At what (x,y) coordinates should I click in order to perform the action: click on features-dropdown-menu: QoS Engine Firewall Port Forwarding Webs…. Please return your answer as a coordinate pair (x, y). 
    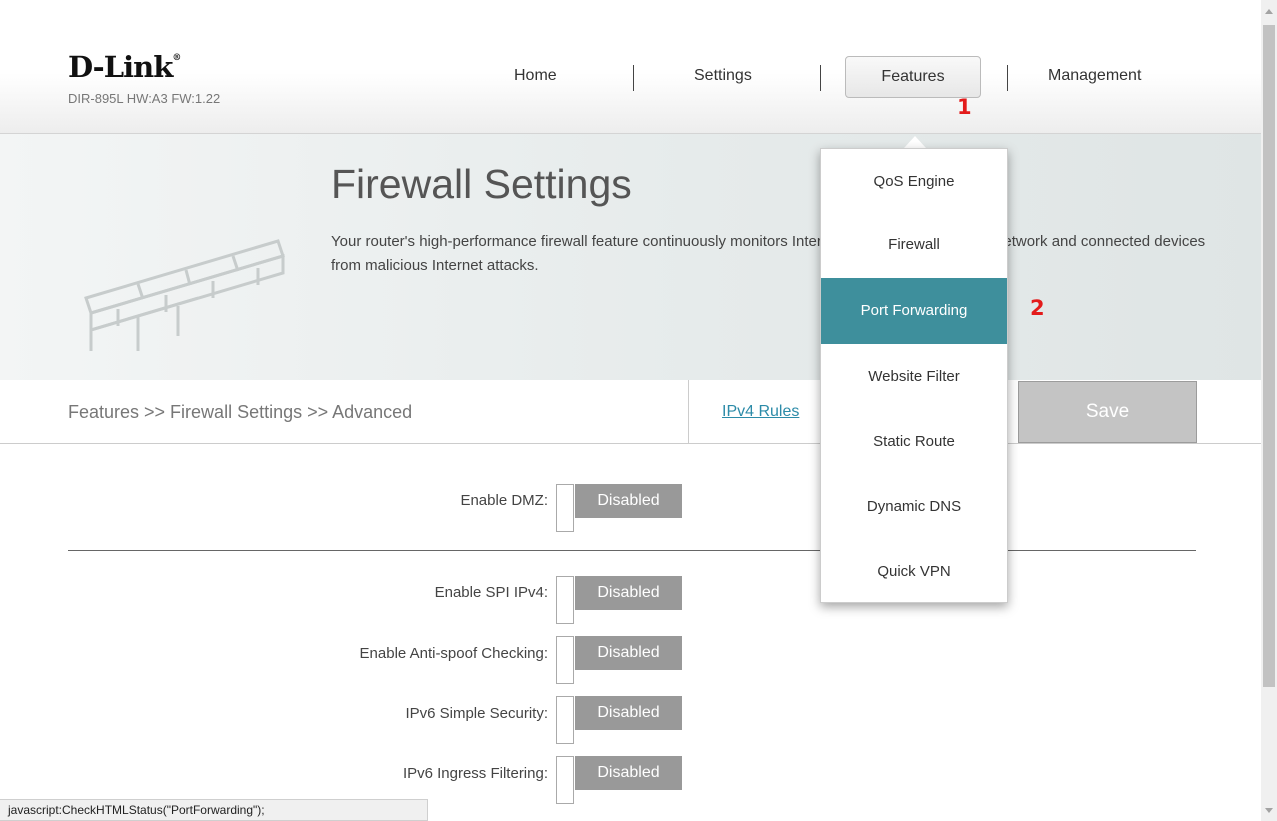
    Looking at the image, I should click on (914, 375).